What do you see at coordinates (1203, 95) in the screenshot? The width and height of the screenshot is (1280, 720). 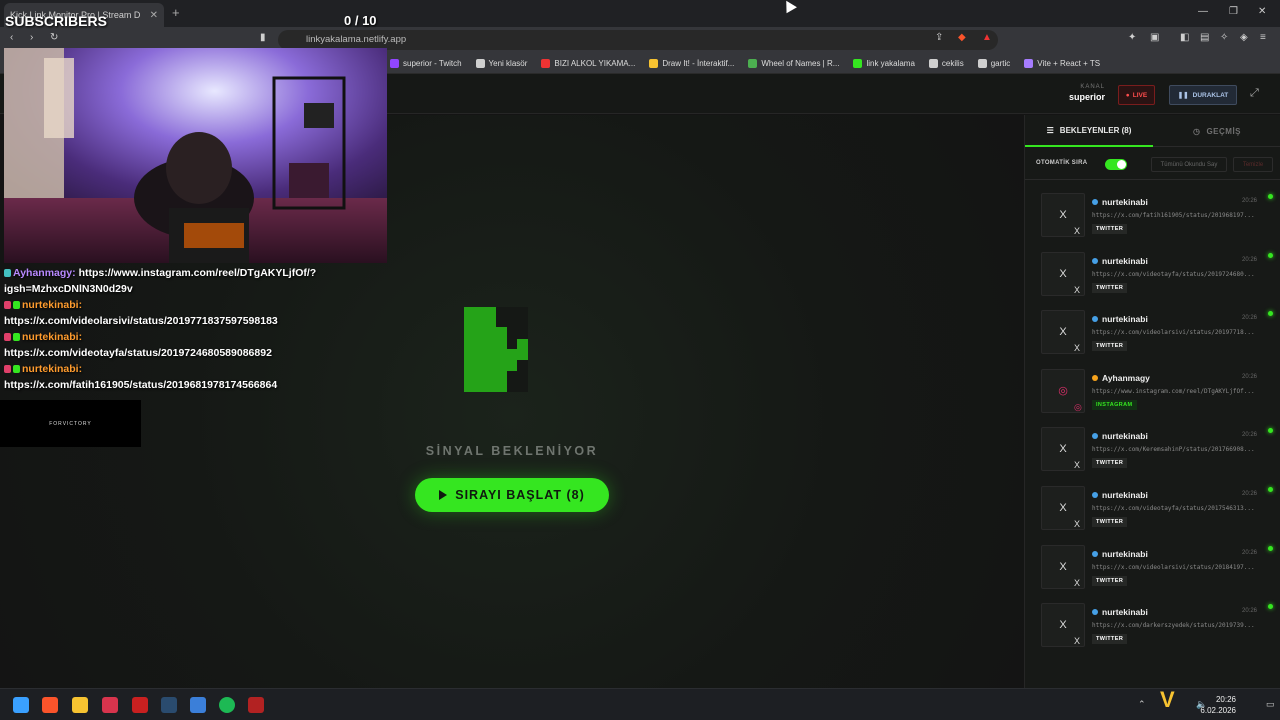 I see `pause-button: ❚❚ DURAKLAT` at bounding box center [1203, 95].